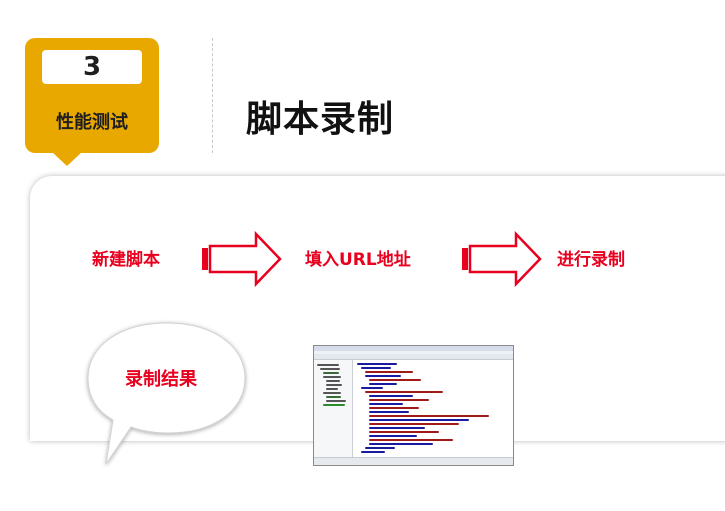 The width and height of the screenshot is (725, 511). What do you see at coordinates (92, 95) in the screenshot?
I see `section-badge: 3 性能测试` at bounding box center [92, 95].